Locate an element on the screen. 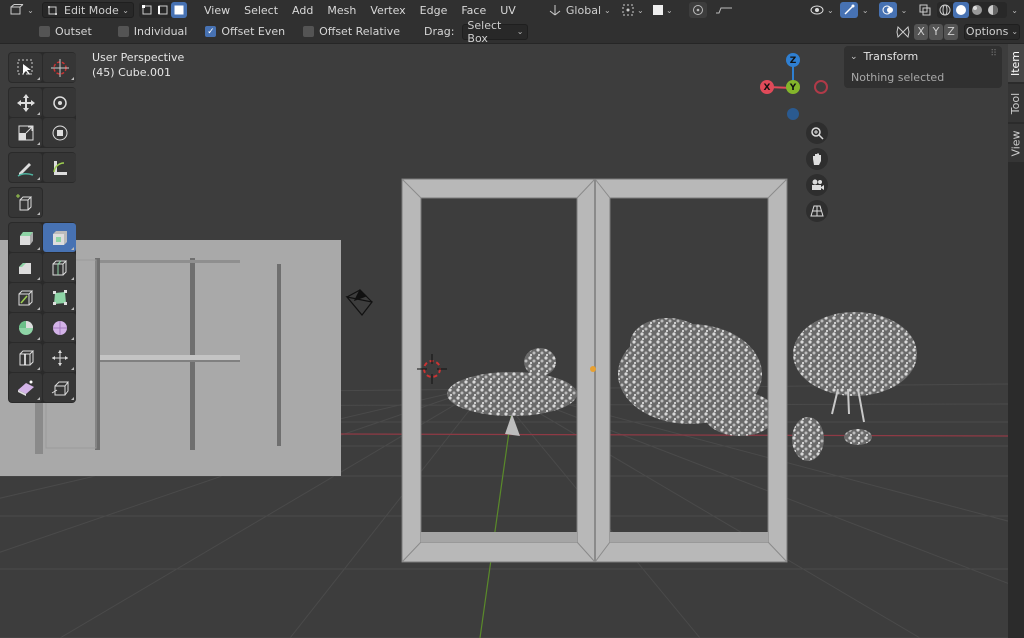 This screenshot has height=638, width=1024. cursor-tool is located at coordinates (59, 67).